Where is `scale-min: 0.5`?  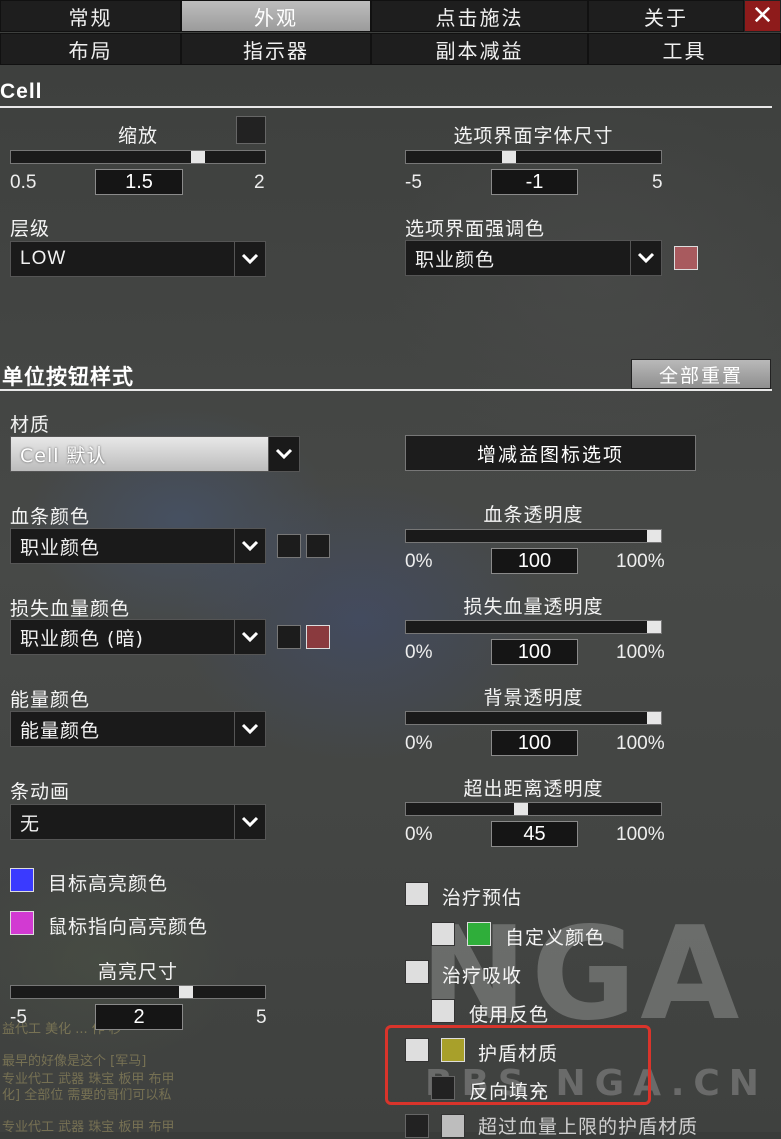 scale-min: 0.5 is located at coordinates (23, 182).